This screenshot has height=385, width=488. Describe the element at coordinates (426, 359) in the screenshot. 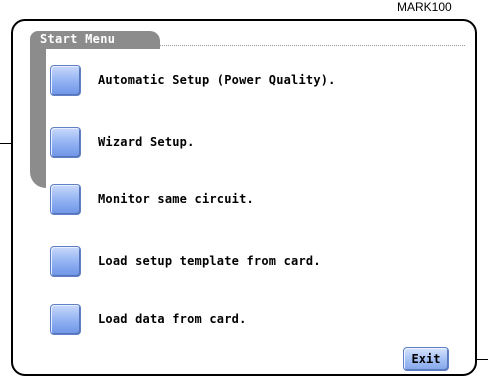

I see `exit-button: Exit` at that location.